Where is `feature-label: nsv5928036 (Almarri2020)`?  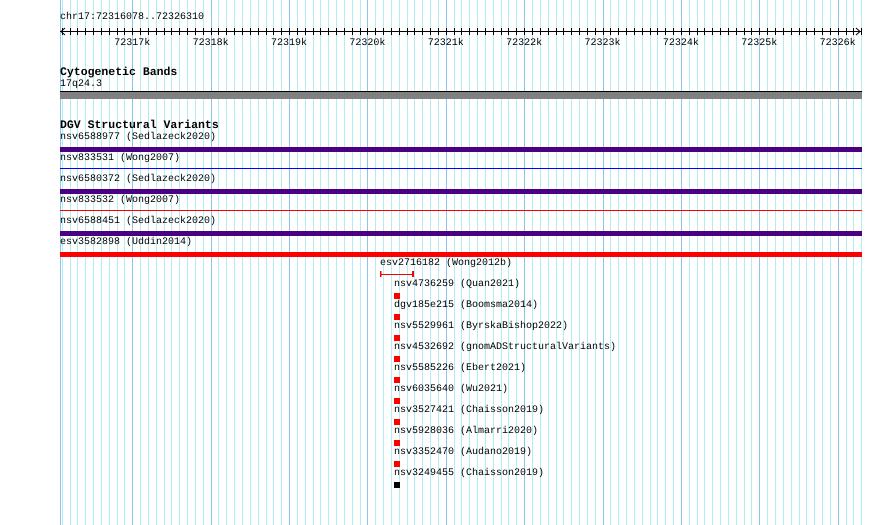 feature-label: nsv5928036 (Almarri2020) is located at coordinates (466, 432).